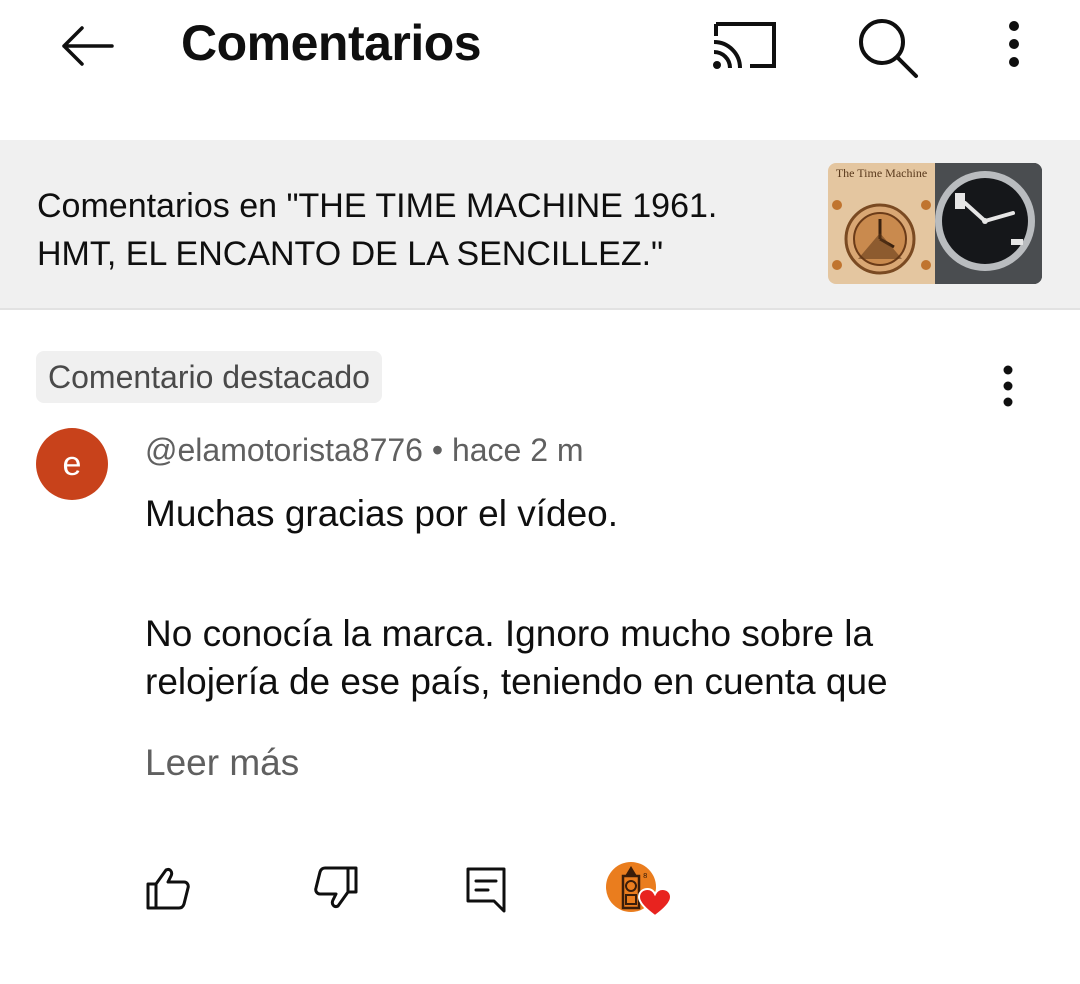 The height and width of the screenshot is (984, 1080). I want to click on arrow-left-icon, so click(88, 46).